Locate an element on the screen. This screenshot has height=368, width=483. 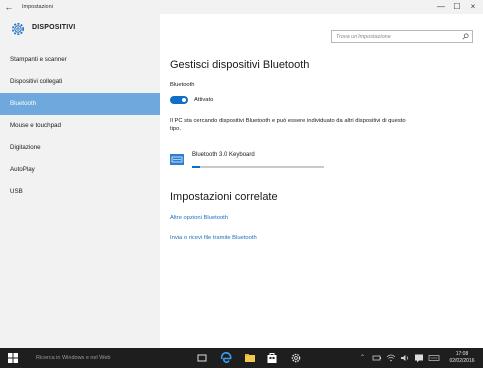
sidebar-item-usb: USB is located at coordinates (80, 192).